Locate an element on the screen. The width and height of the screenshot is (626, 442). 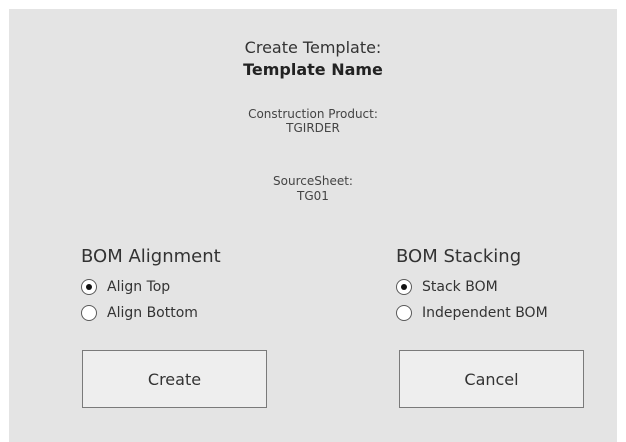
template-name: Template Name is located at coordinates (313, 69).